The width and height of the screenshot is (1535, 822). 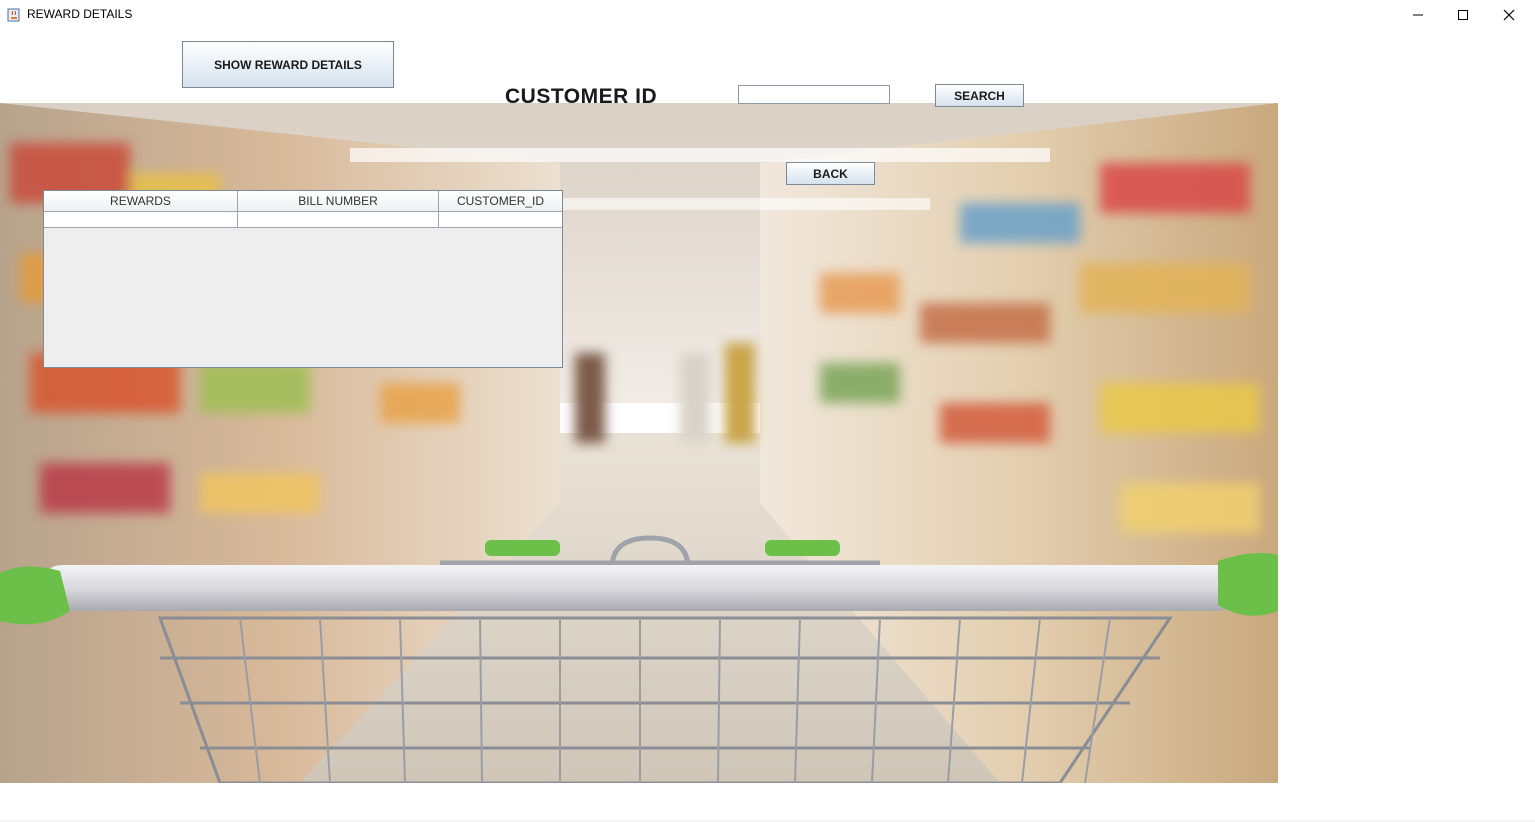 What do you see at coordinates (80, 14) in the screenshot?
I see `window-title: REWARD DETAILS` at bounding box center [80, 14].